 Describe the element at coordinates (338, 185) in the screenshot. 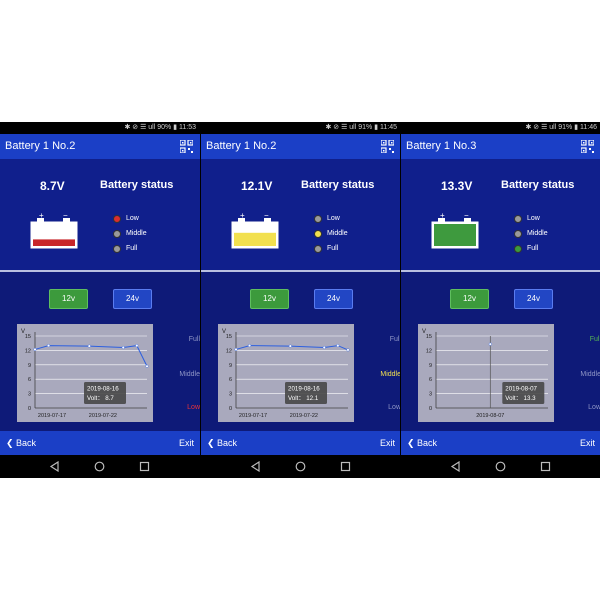

I see `battery-status-title: Battery status` at that location.